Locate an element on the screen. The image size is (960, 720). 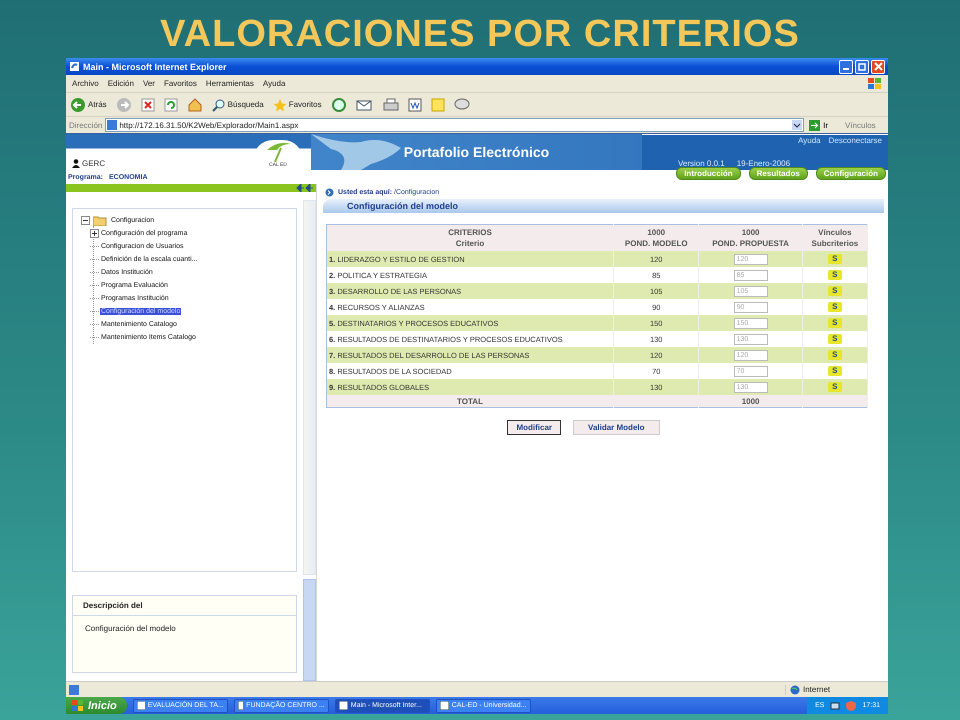
menu-item: Herramientas is located at coordinates (230, 83).